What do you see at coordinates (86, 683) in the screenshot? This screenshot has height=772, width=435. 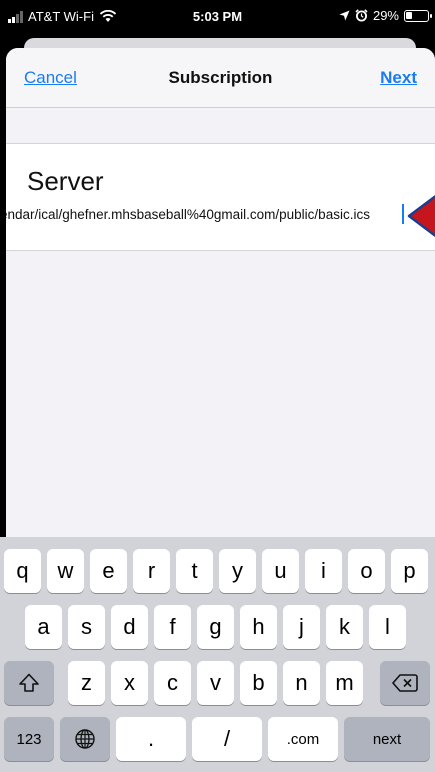 I see `key-z: z` at bounding box center [86, 683].